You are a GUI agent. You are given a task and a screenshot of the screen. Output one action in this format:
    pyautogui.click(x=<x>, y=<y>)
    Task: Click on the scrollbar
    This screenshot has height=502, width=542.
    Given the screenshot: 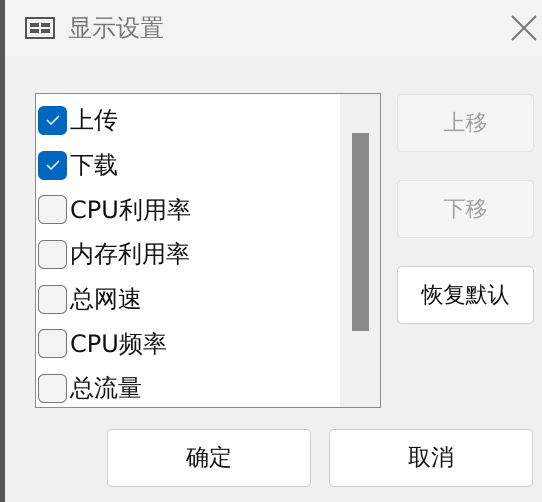 What is the action you would take?
    pyautogui.click(x=360, y=250)
    